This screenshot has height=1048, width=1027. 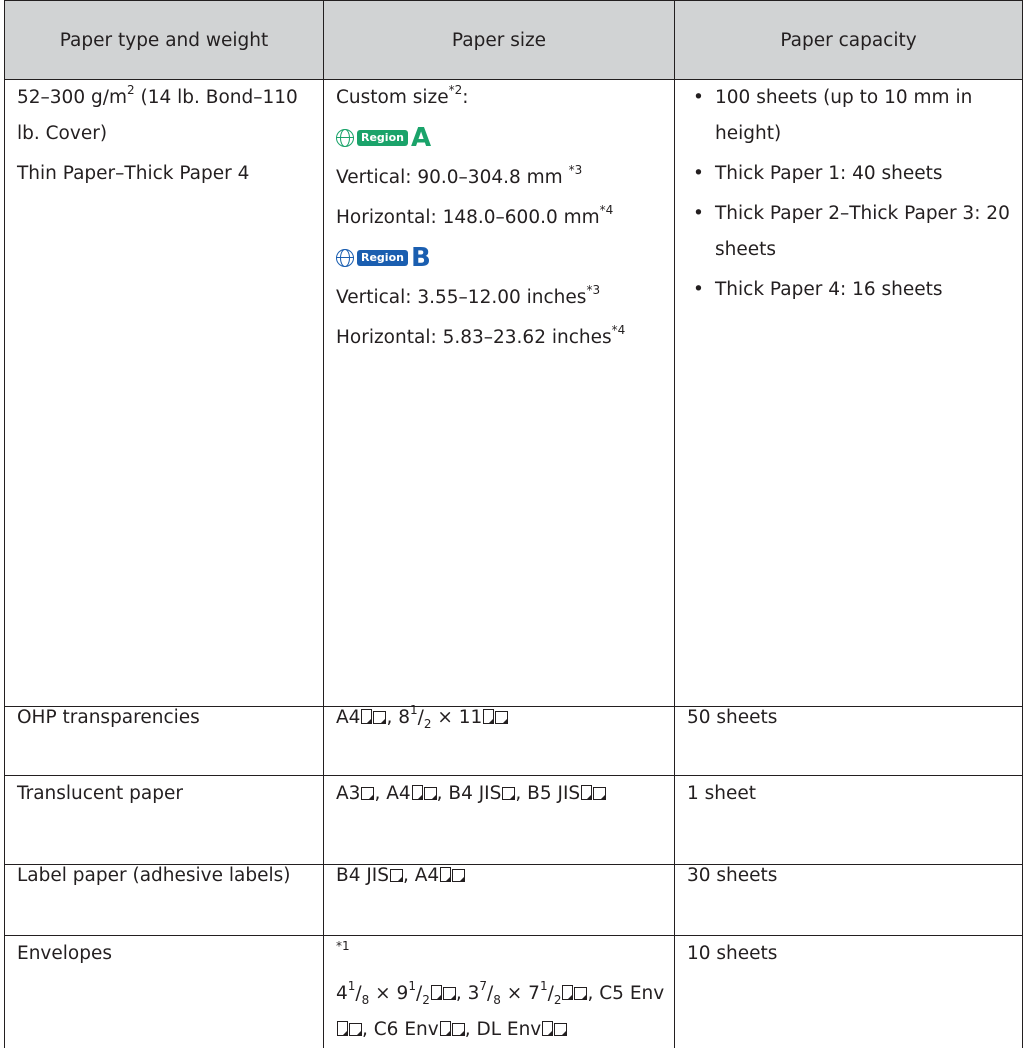 What do you see at coordinates (348, 793) in the screenshot?
I see `size-a3: A3` at bounding box center [348, 793].